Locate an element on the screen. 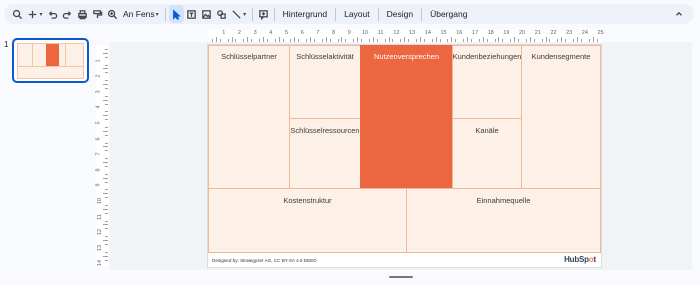 Image resolution: width=700 pixels, height=285 pixels. vertical-ruler: 1 2 3 4 5 6 7 8 9 10 11 12 13 14 is located at coordinates (102, 156).